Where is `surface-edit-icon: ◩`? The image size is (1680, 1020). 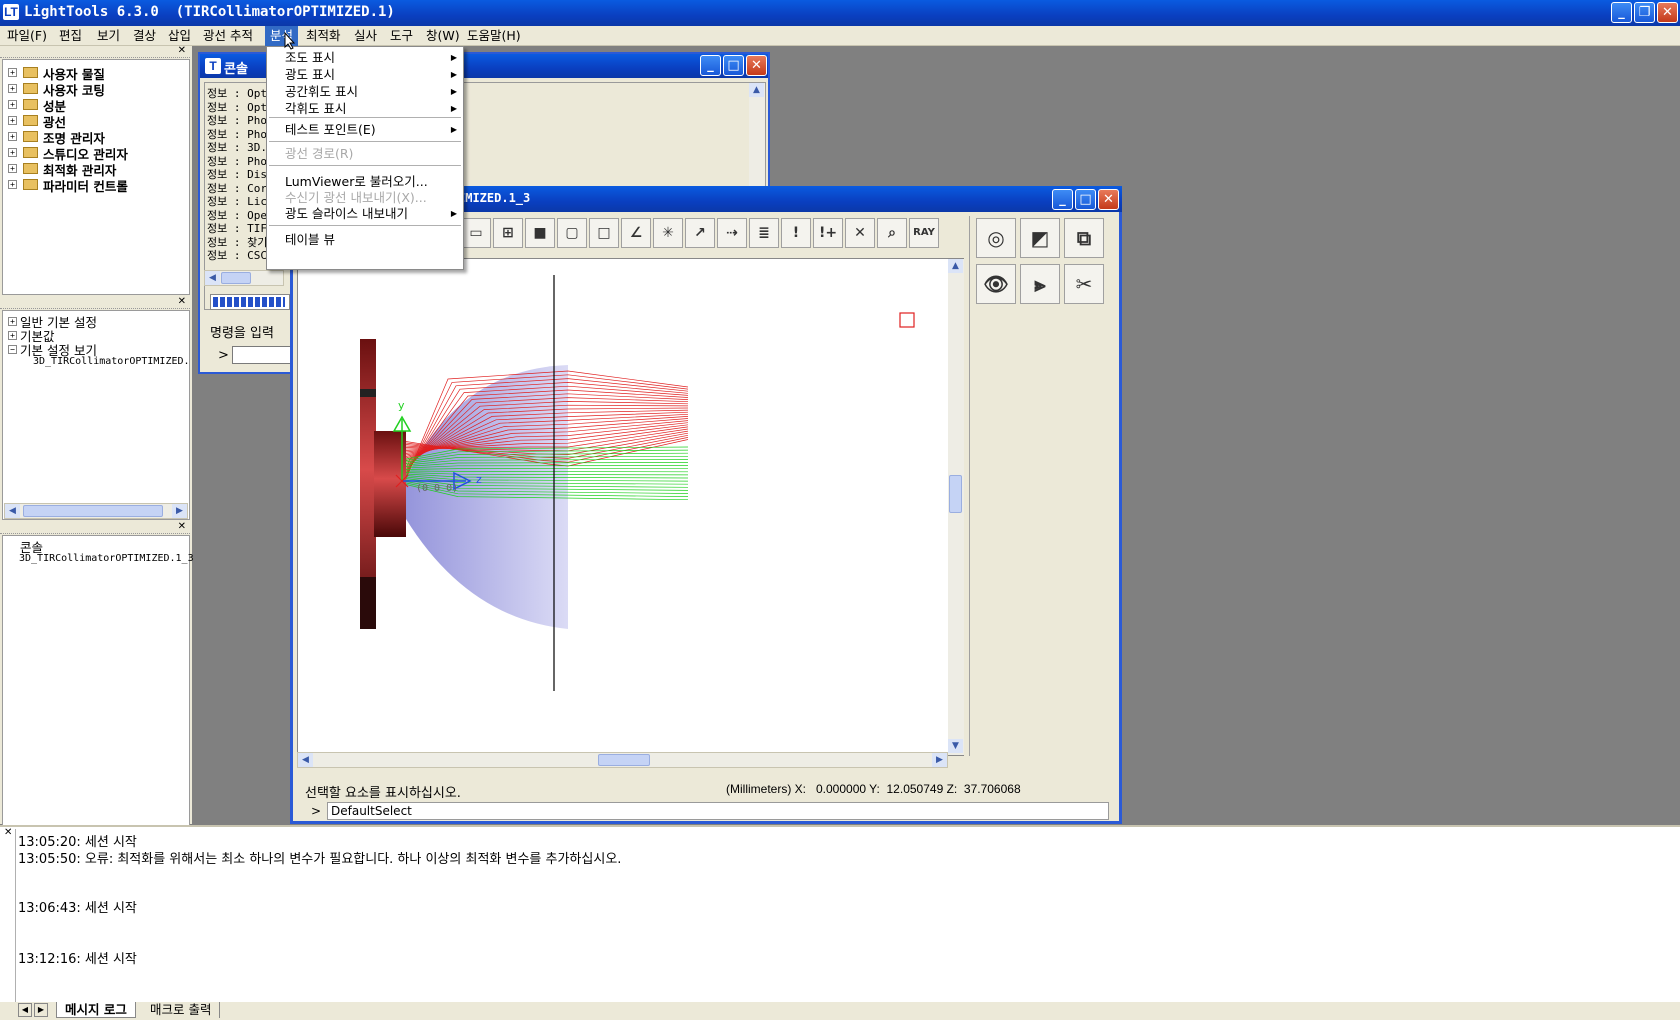 surface-edit-icon: ◩ is located at coordinates (1040, 238).